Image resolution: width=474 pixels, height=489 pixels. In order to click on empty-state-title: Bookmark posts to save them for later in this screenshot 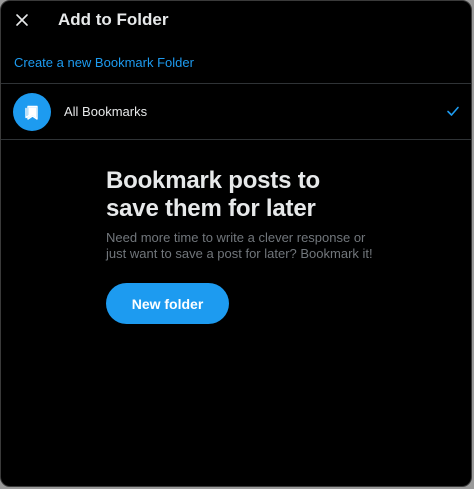, I will do `click(213, 194)`.